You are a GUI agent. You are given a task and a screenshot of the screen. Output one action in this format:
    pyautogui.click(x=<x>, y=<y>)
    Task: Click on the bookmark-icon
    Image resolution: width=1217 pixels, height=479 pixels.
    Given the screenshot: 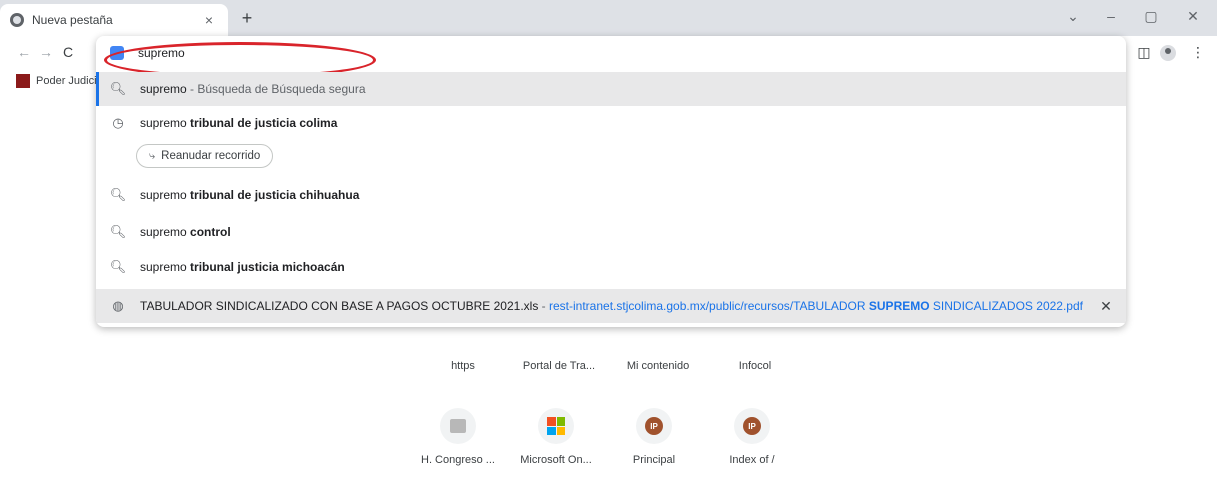 What is the action you would take?
    pyautogui.click(x=23, y=81)
    